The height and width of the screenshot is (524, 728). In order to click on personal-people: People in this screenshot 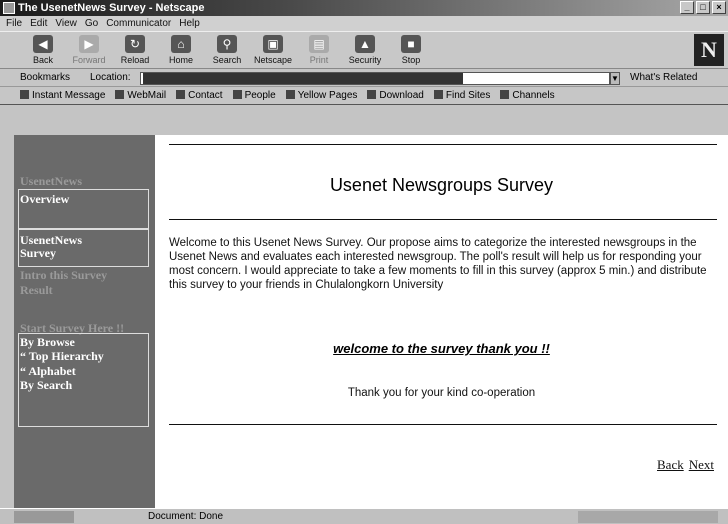, I will do `click(254, 95)`.